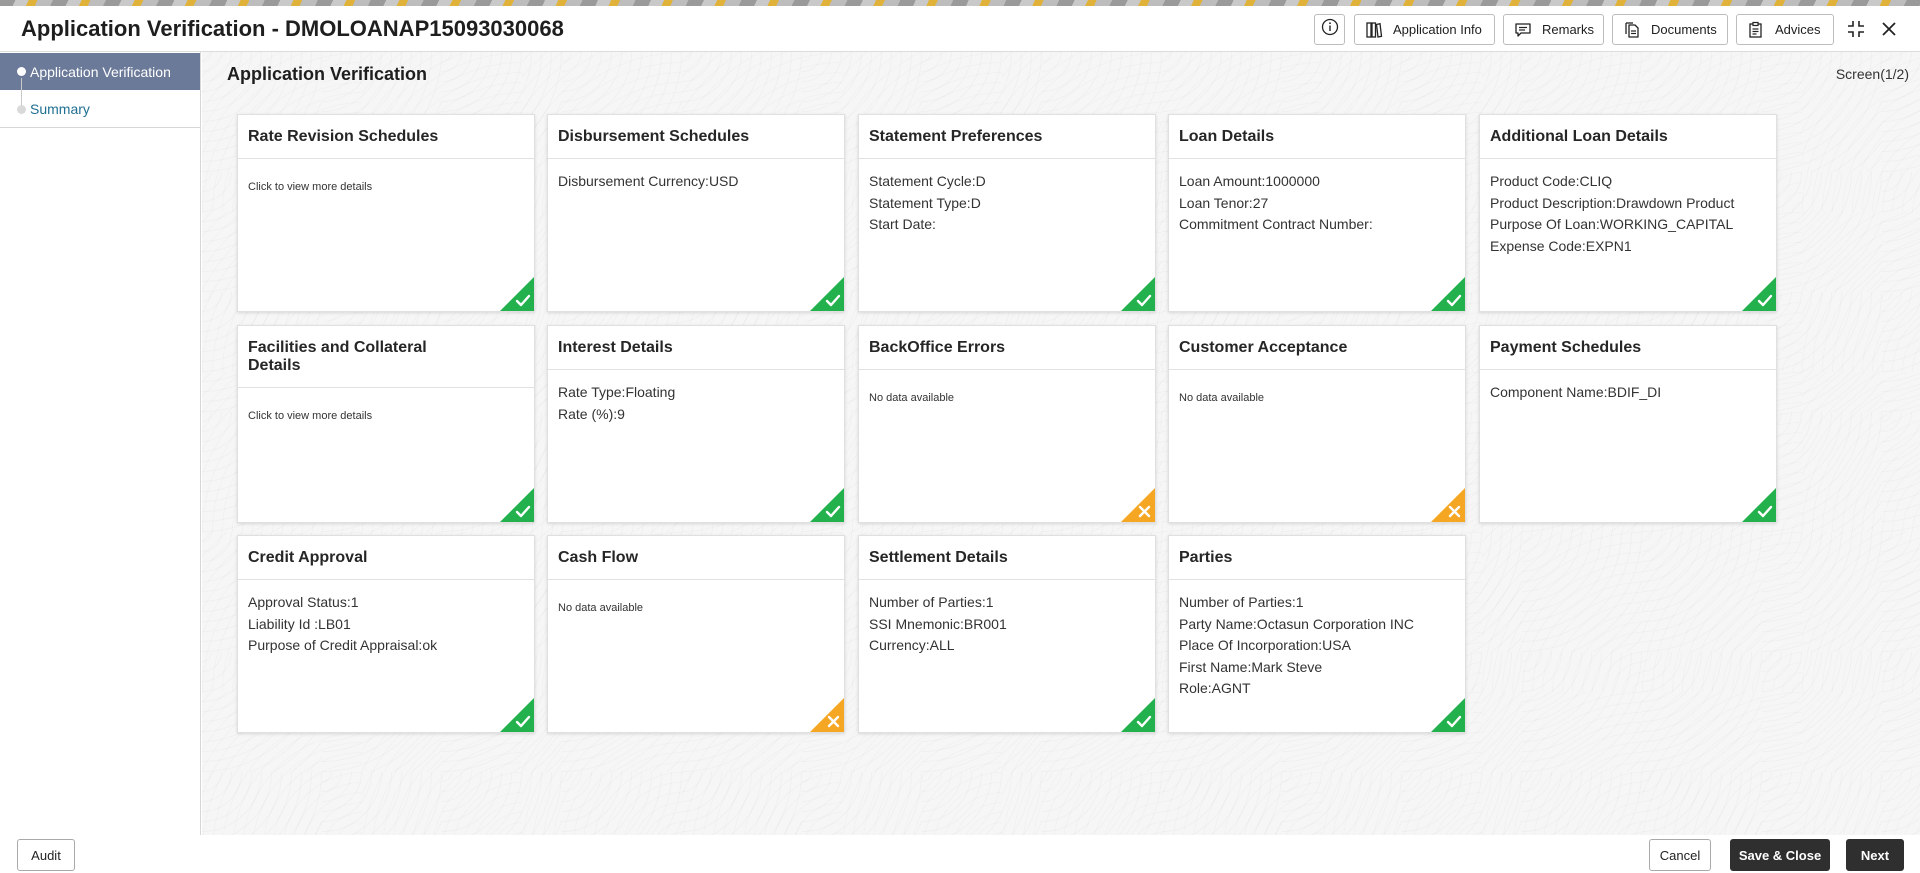 This screenshot has height=873, width=1920. Describe the element at coordinates (938, 557) in the screenshot. I see `card-title: Settlement Details` at that location.